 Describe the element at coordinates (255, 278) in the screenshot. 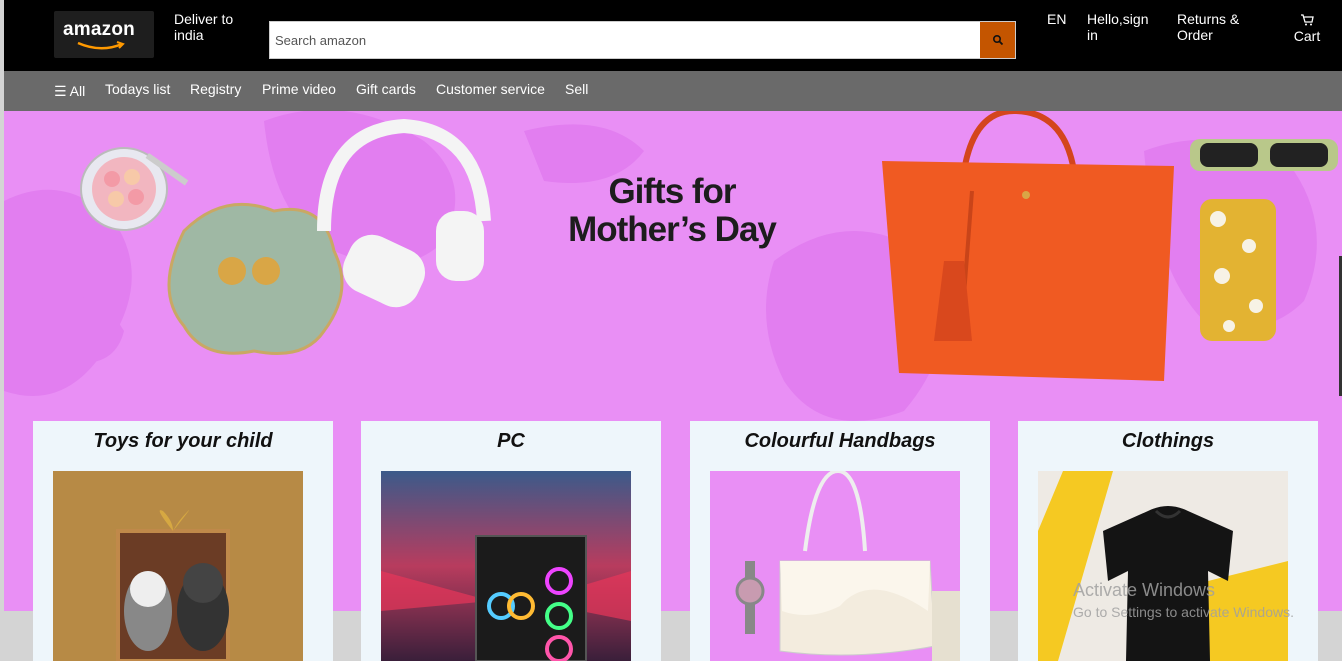

I see `dish-illustration` at that location.